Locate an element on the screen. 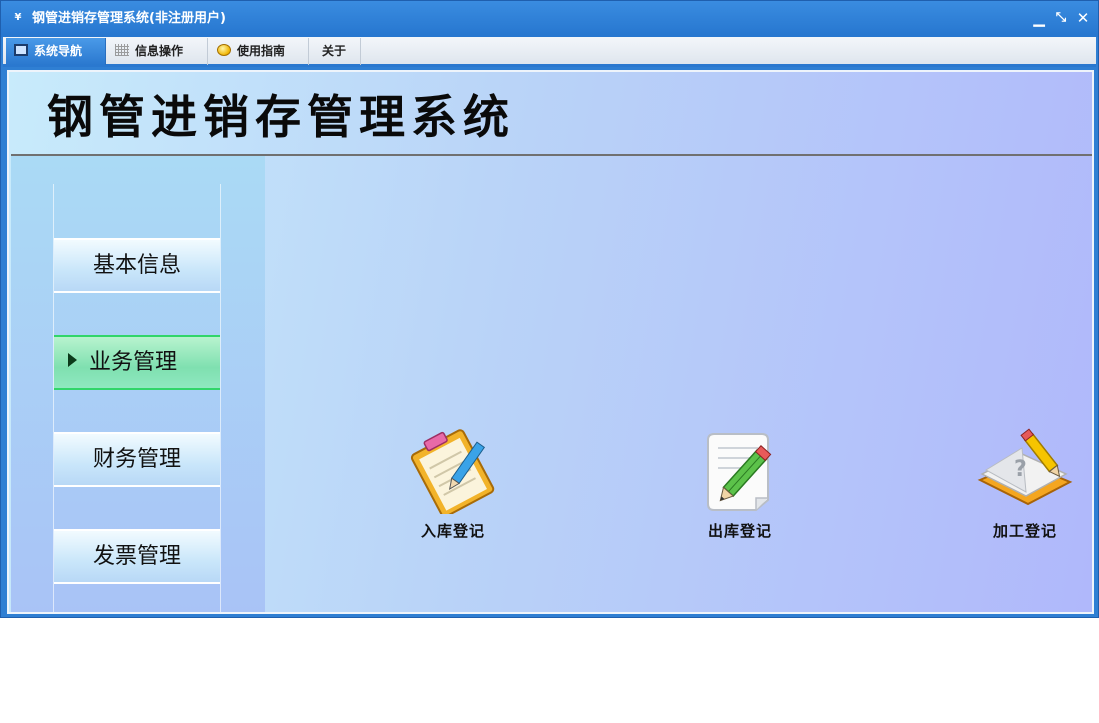 This screenshot has width=1099, height=723. sidebar-item-label: 基本信息 is located at coordinates (136, 265).